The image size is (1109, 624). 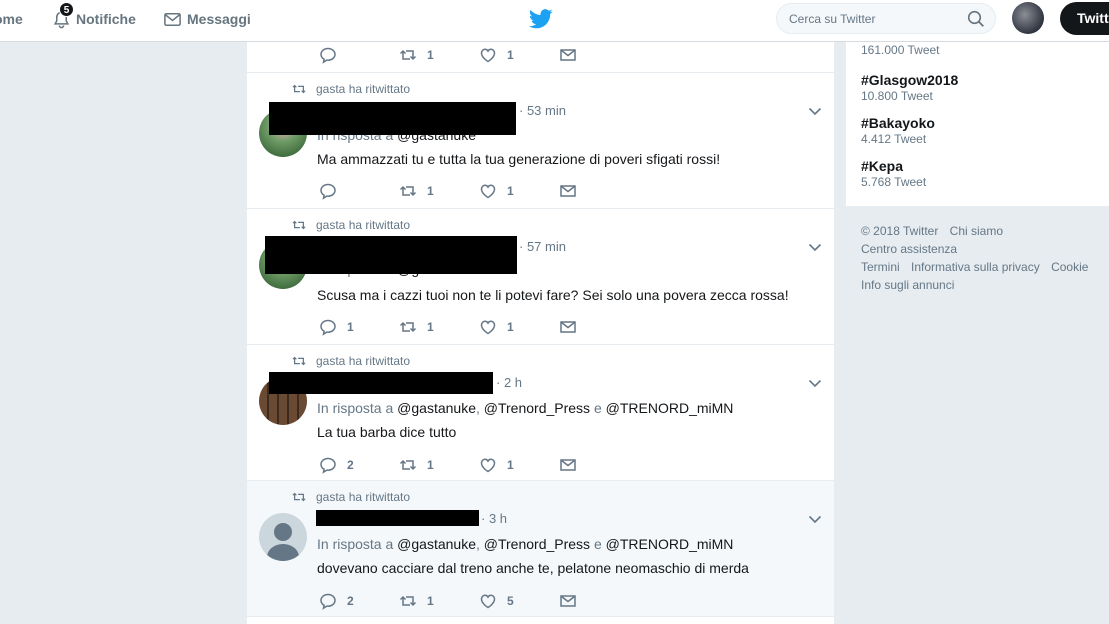 I want to click on footer-terms-link: Termini, so click(x=880, y=267).